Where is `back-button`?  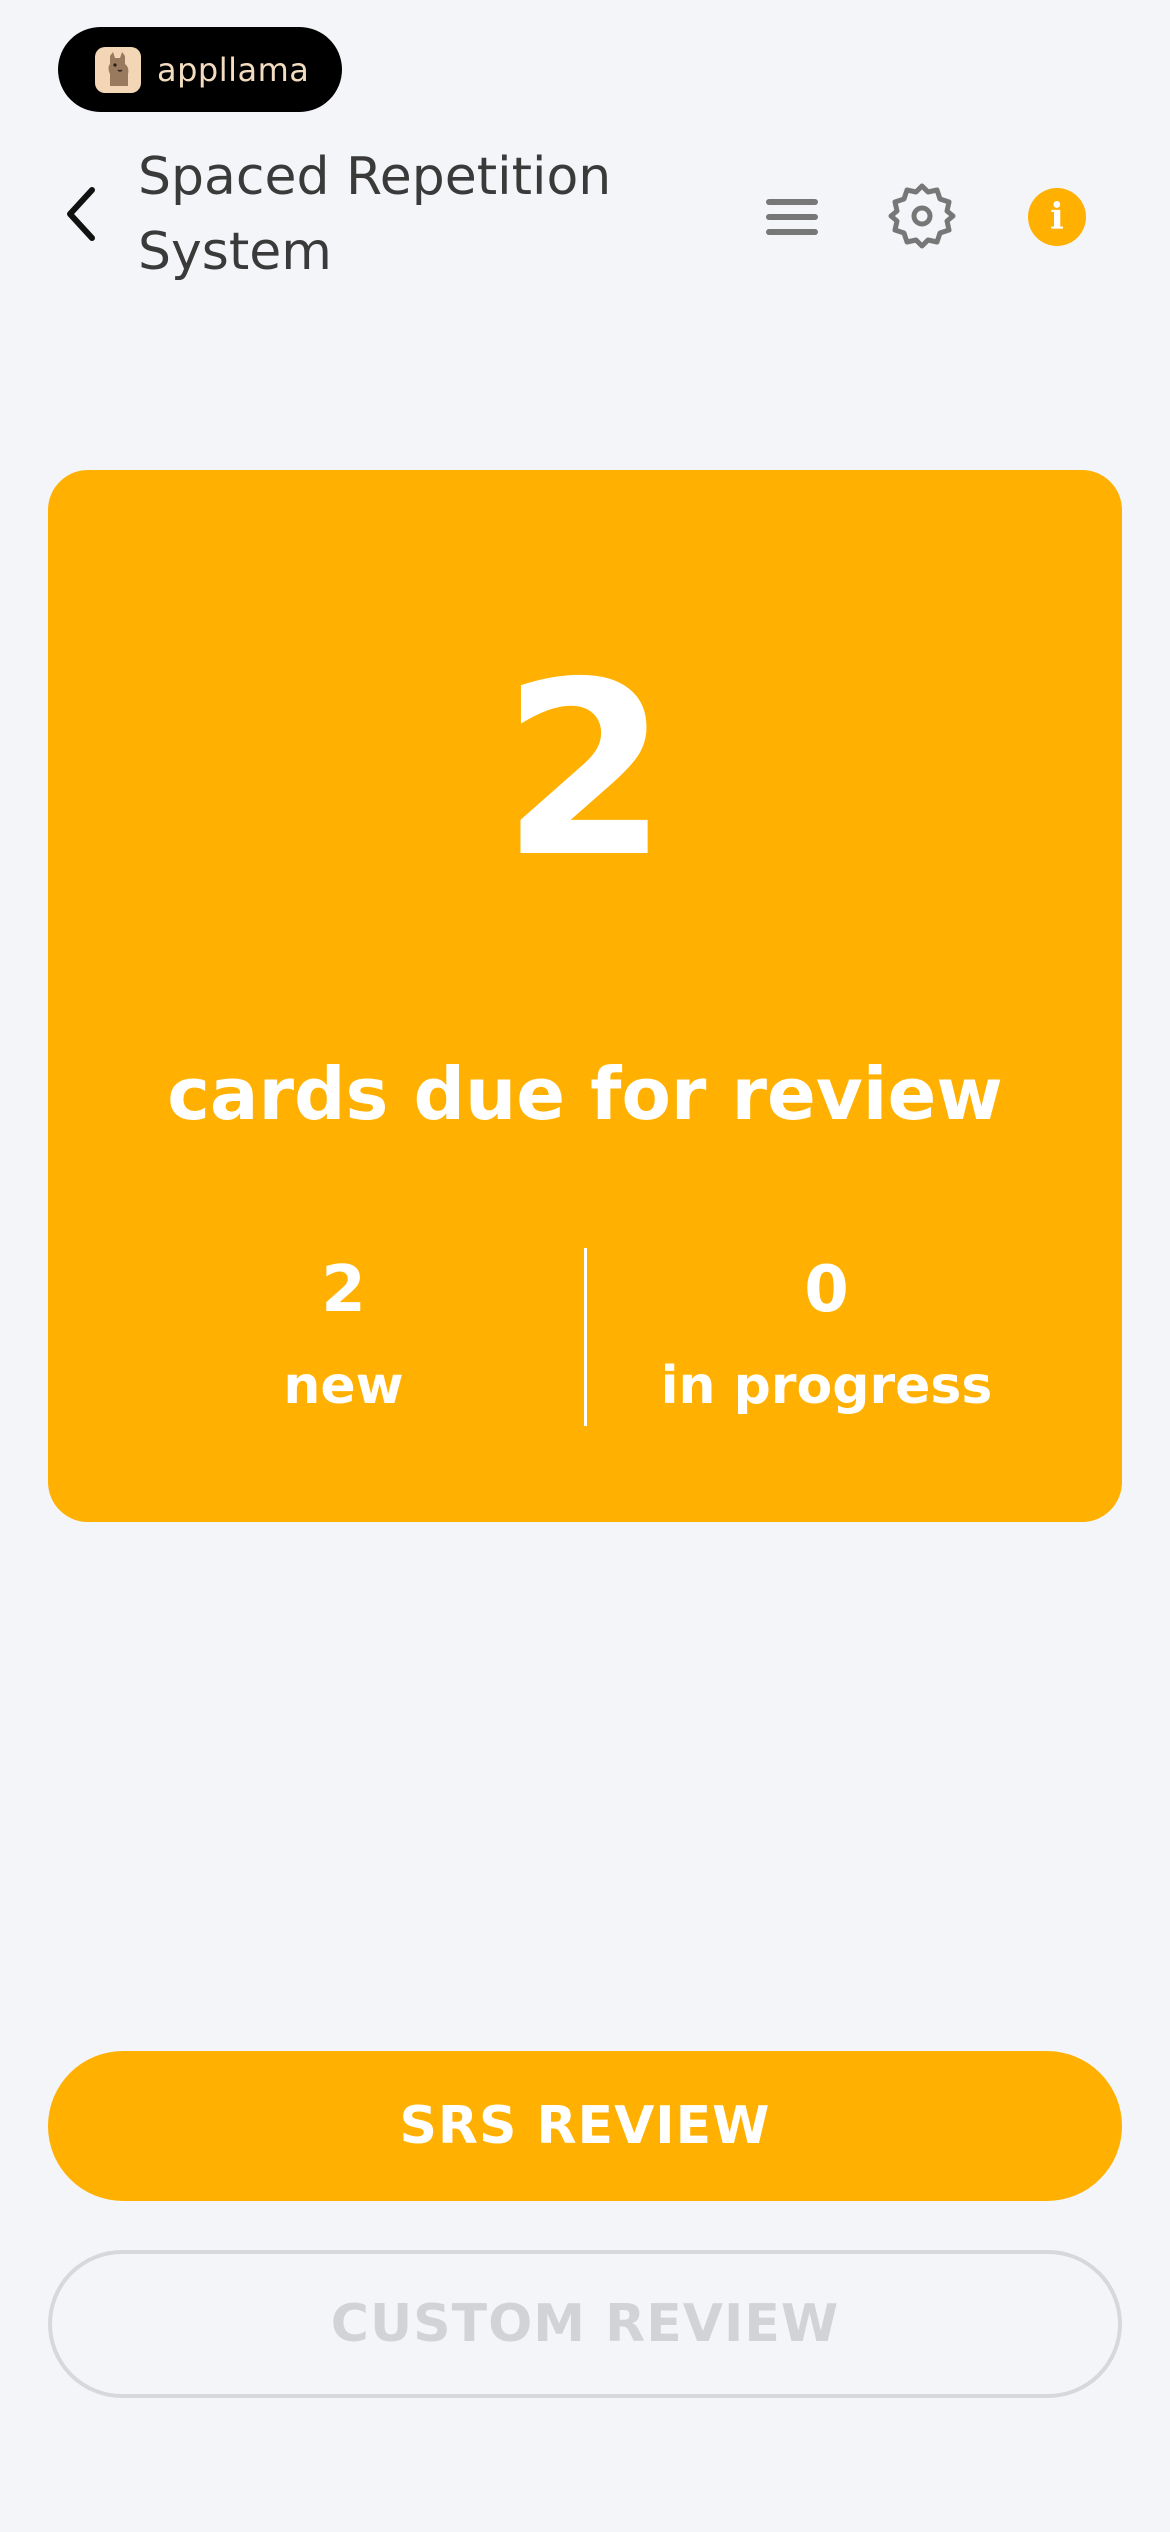
back-button is located at coordinates (82, 214).